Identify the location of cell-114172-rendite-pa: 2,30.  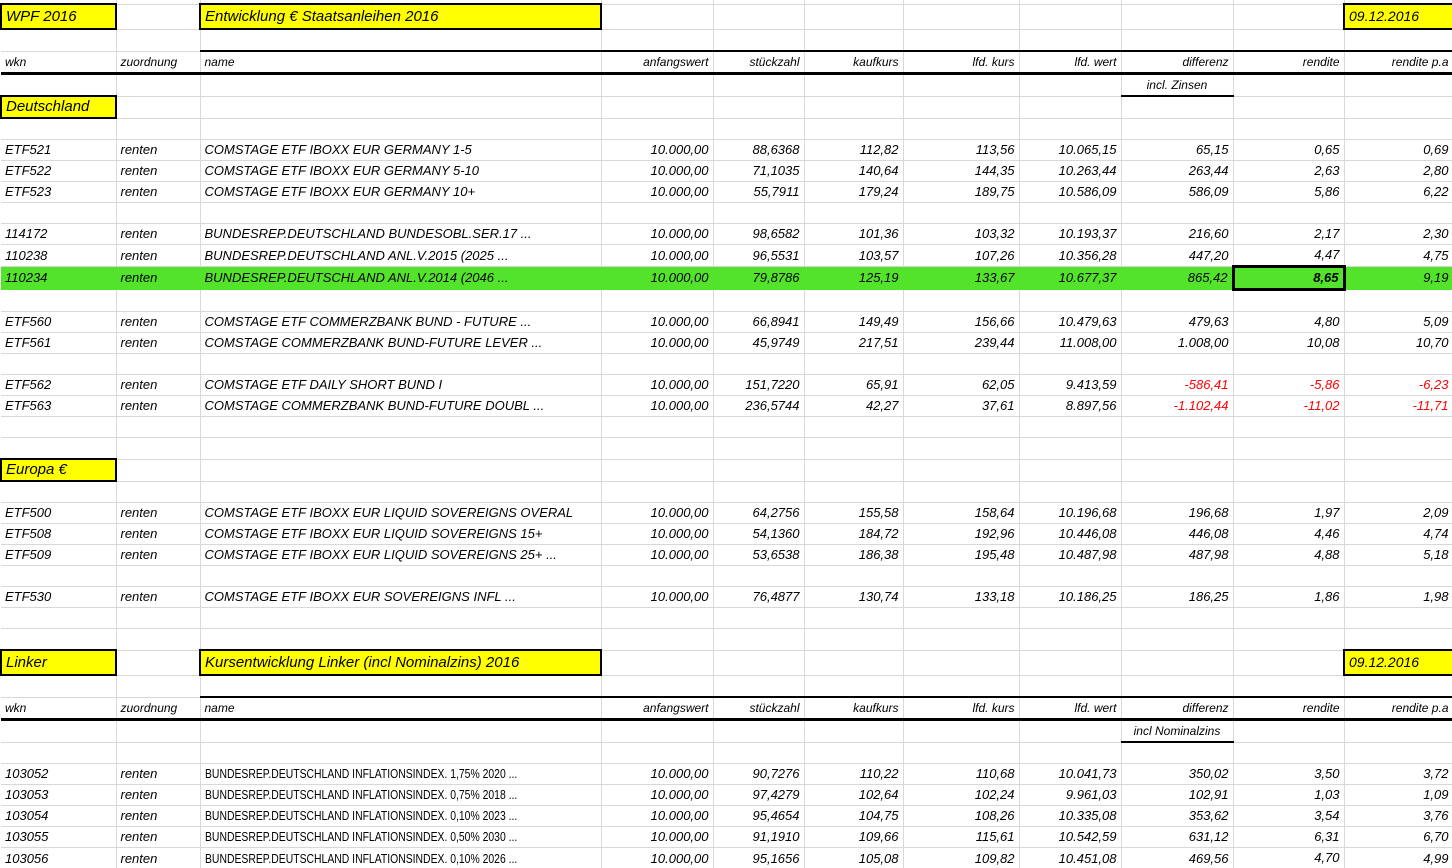
(1398, 234).